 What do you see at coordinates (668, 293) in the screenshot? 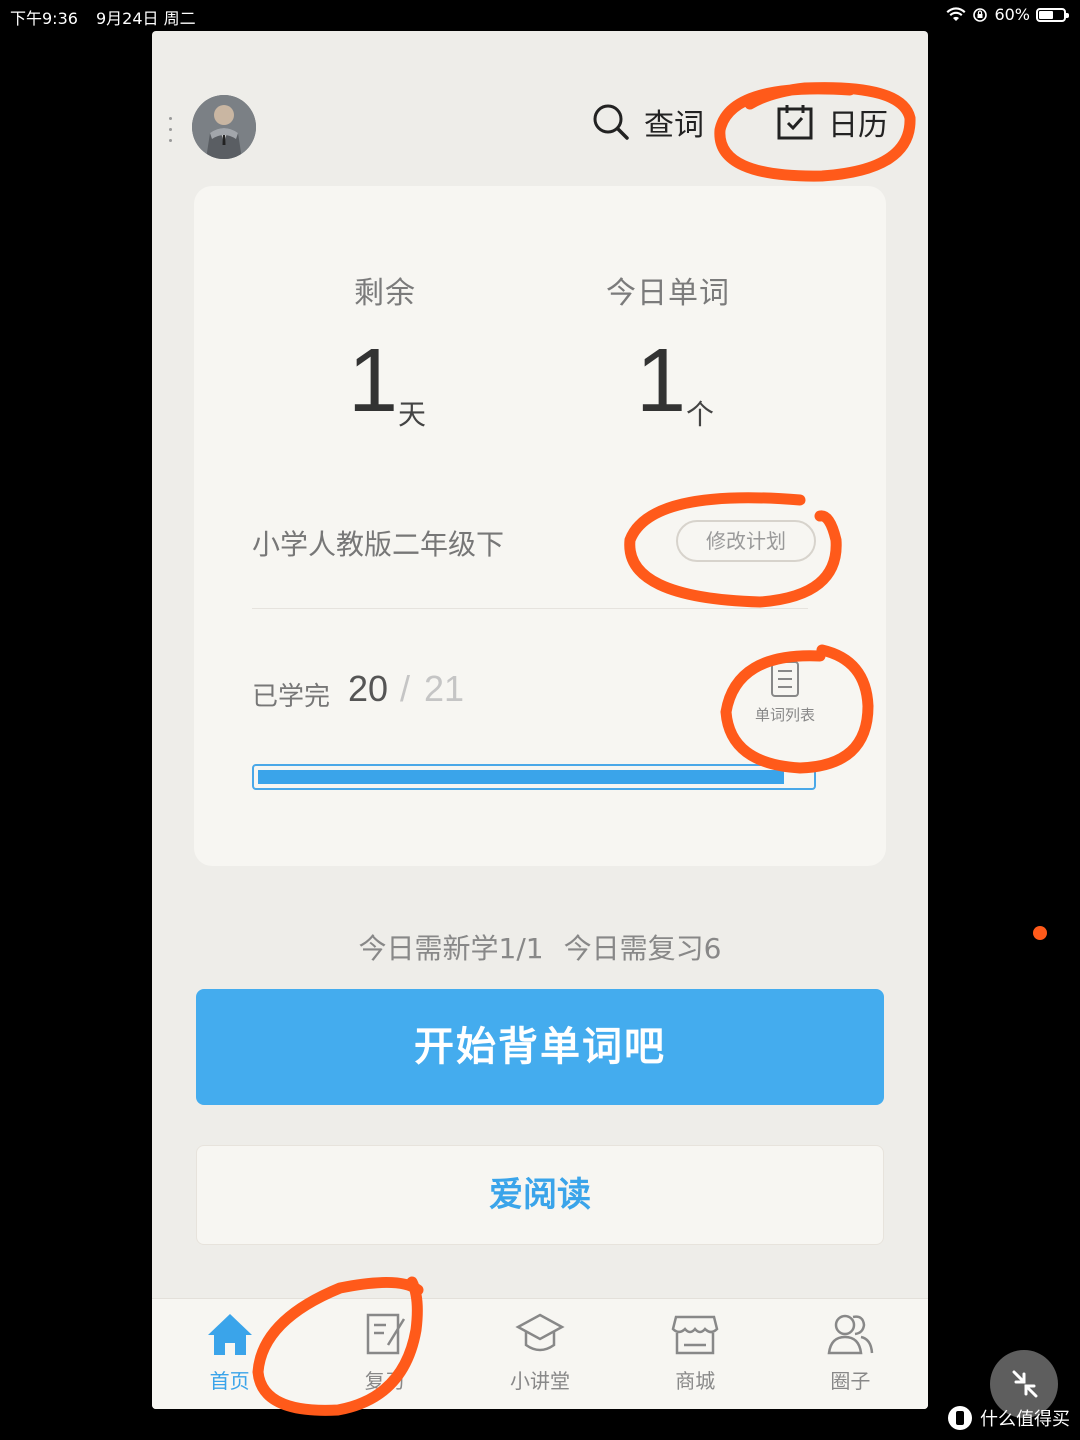
I see `today-words-label: 今日单词` at bounding box center [668, 293].